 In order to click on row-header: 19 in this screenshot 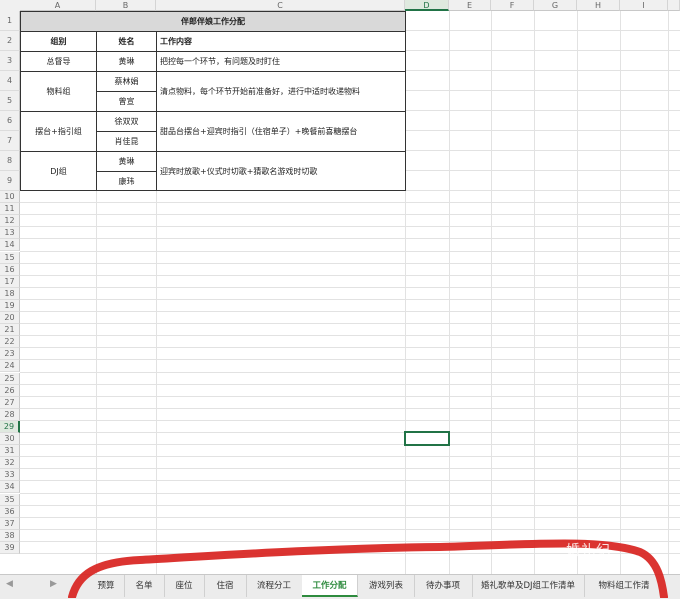, I will do `click(10, 305)`.